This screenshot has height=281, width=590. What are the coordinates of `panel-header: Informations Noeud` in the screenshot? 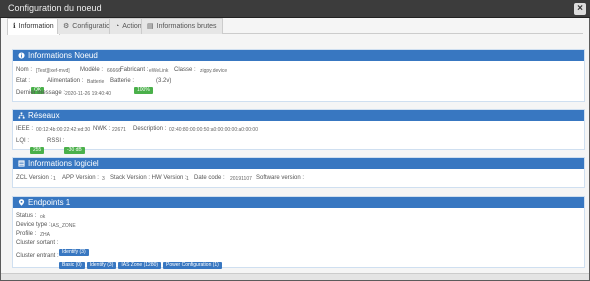 It's located at (298, 55).